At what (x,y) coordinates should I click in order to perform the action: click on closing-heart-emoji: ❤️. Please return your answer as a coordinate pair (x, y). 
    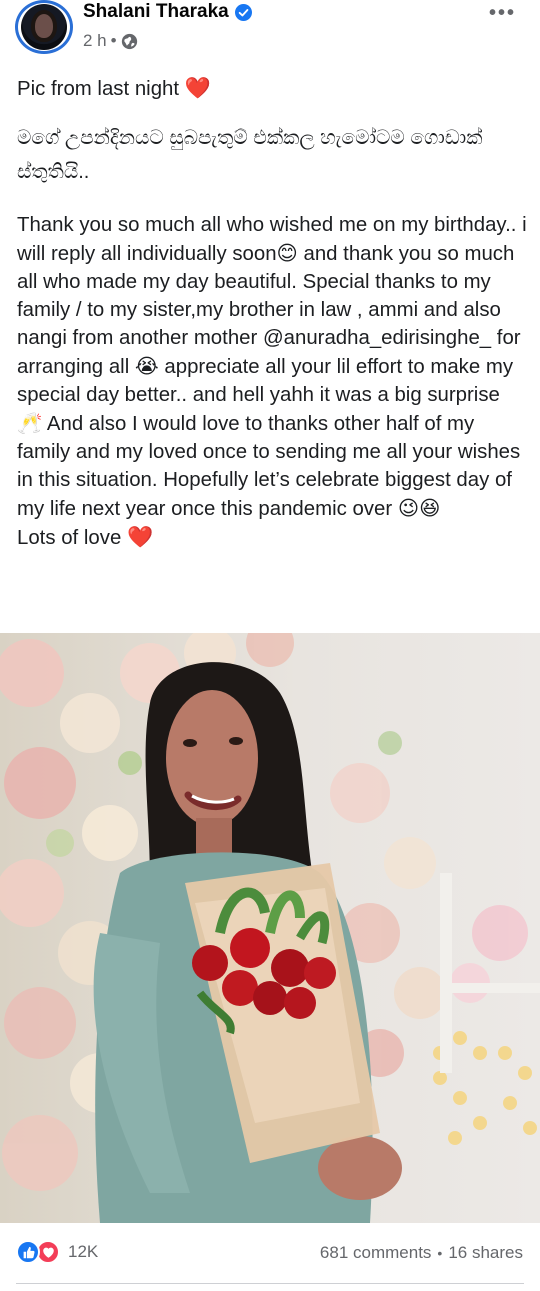
    Looking at the image, I should click on (140, 537).